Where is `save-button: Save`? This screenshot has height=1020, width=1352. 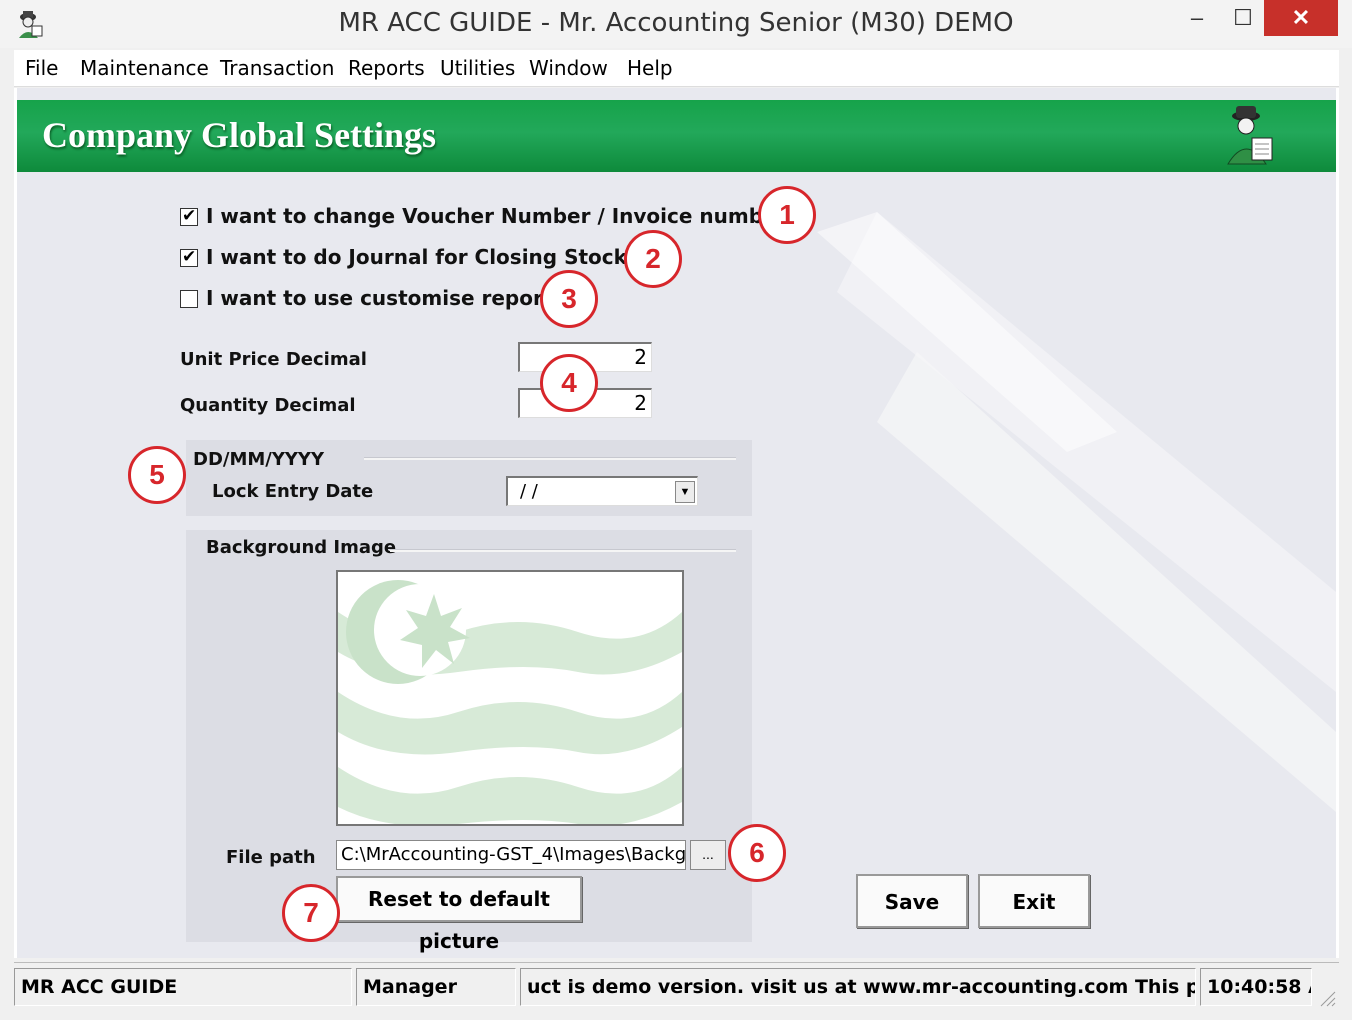 save-button: Save is located at coordinates (912, 901).